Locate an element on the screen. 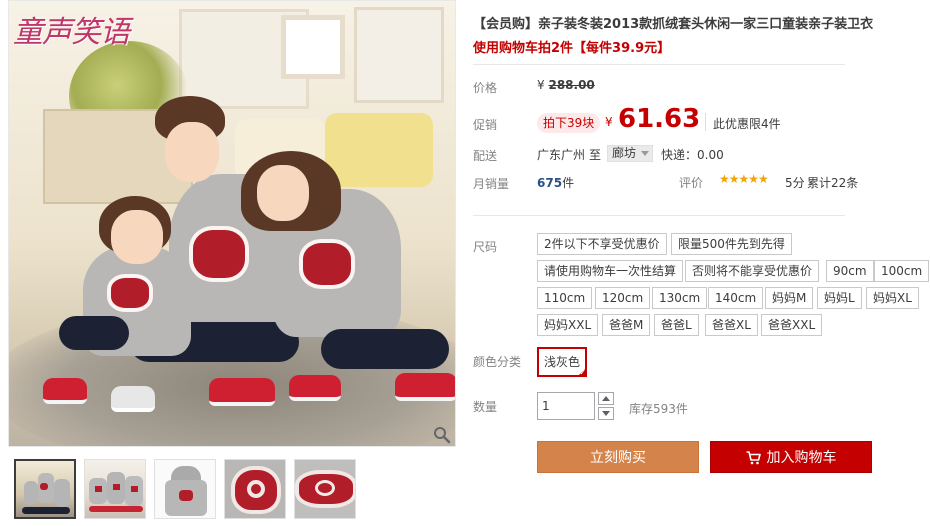  promo-price-currency: ¥ is located at coordinates (609, 122).